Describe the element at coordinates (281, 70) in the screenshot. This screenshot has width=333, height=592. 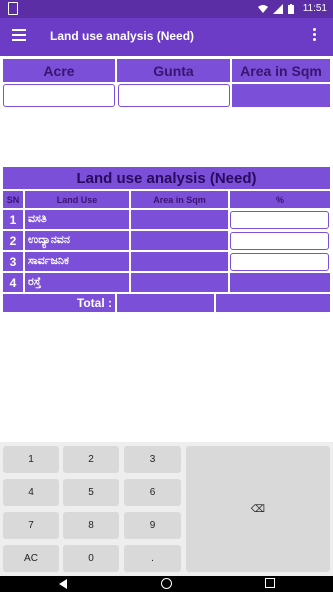
I see `header-area-sqm: Area in Sqm` at that location.